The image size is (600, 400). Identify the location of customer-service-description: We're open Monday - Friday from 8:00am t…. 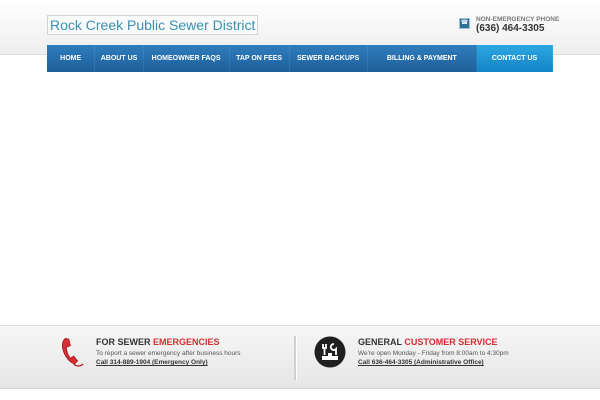
(433, 353).